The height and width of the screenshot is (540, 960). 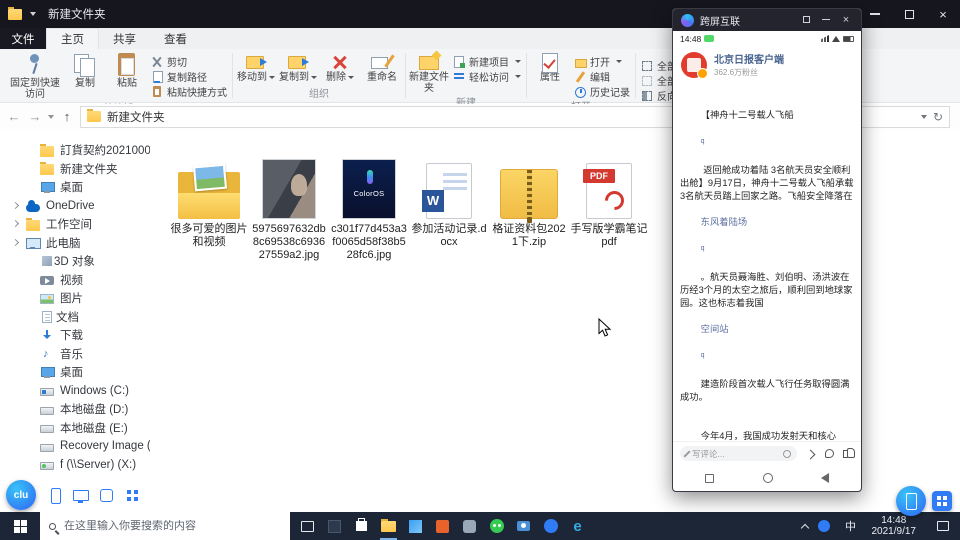 I want to click on pin-to-quick-access-button: 固定到快速访问, so click(x=35, y=75).